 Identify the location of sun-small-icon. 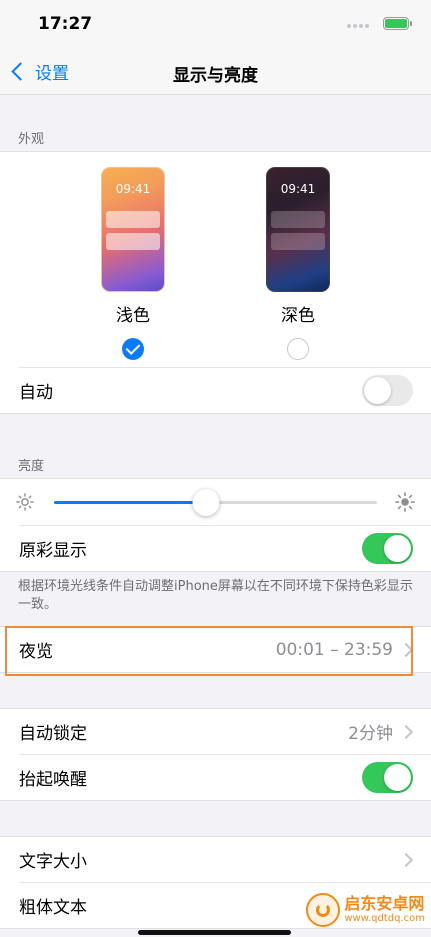
(25, 502).